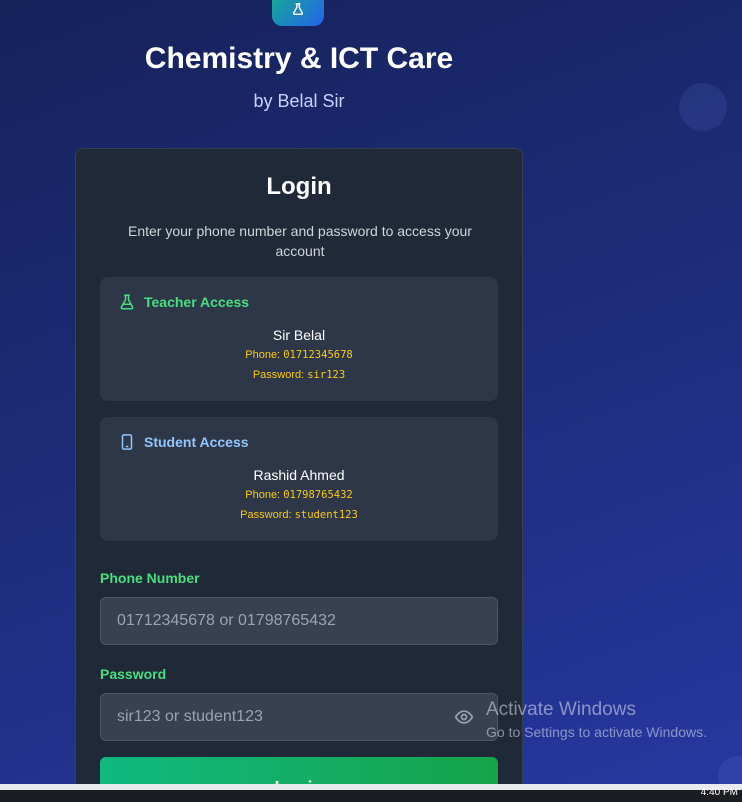 Image resolution: width=742 pixels, height=802 pixels. What do you see at coordinates (596, 732) in the screenshot?
I see `watermark-subtitle: Go to Settings to activate Windows.` at bounding box center [596, 732].